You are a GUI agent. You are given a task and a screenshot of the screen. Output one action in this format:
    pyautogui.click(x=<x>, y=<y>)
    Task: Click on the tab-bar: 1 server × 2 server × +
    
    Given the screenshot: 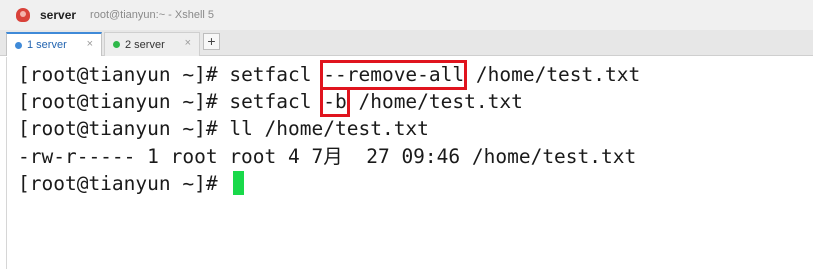 What is the action you would take?
    pyautogui.click(x=406, y=43)
    